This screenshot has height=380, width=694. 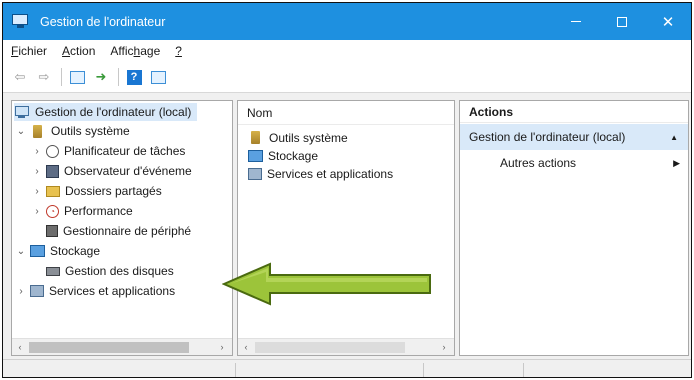 What do you see at coordinates (53, 191) in the screenshot?
I see `shared-folder-icon` at bounding box center [53, 191].